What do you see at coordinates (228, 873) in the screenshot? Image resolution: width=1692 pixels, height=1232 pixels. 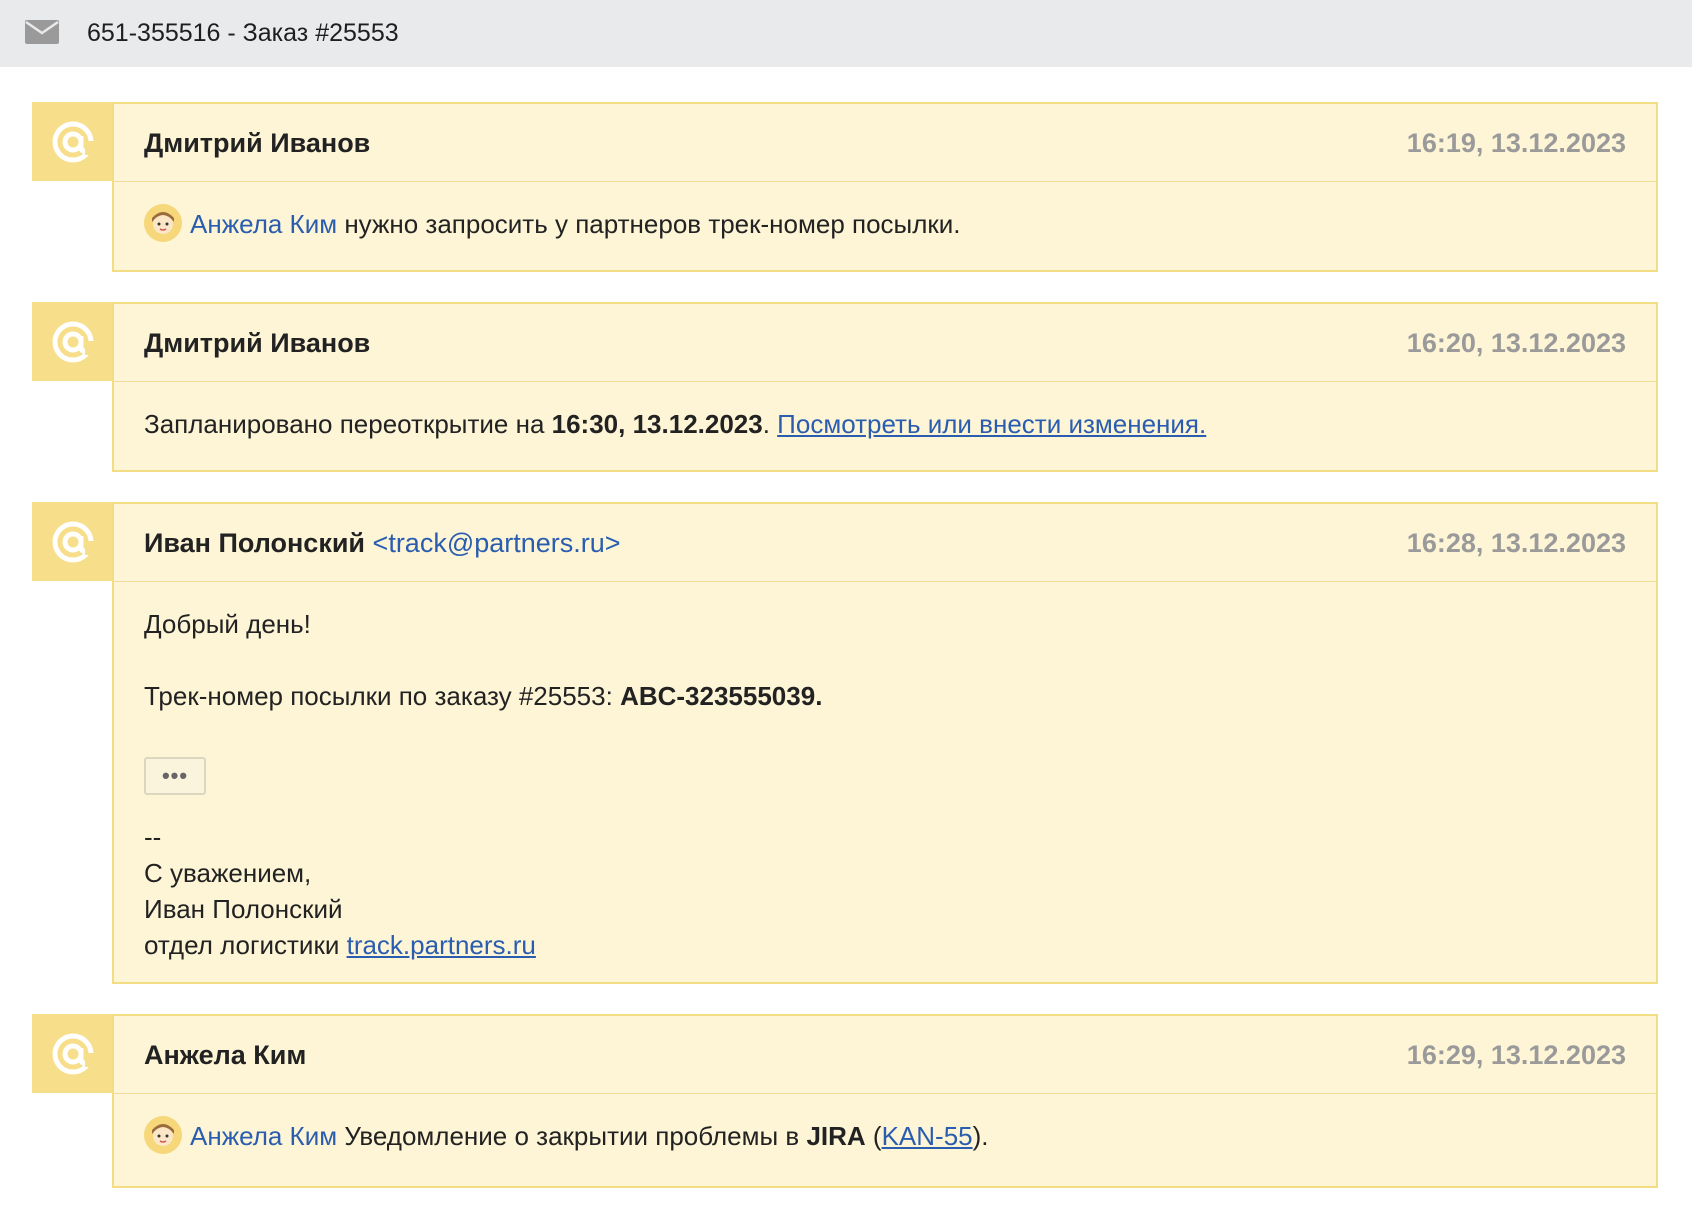 I see `signature-regards: С уважением,` at bounding box center [228, 873].